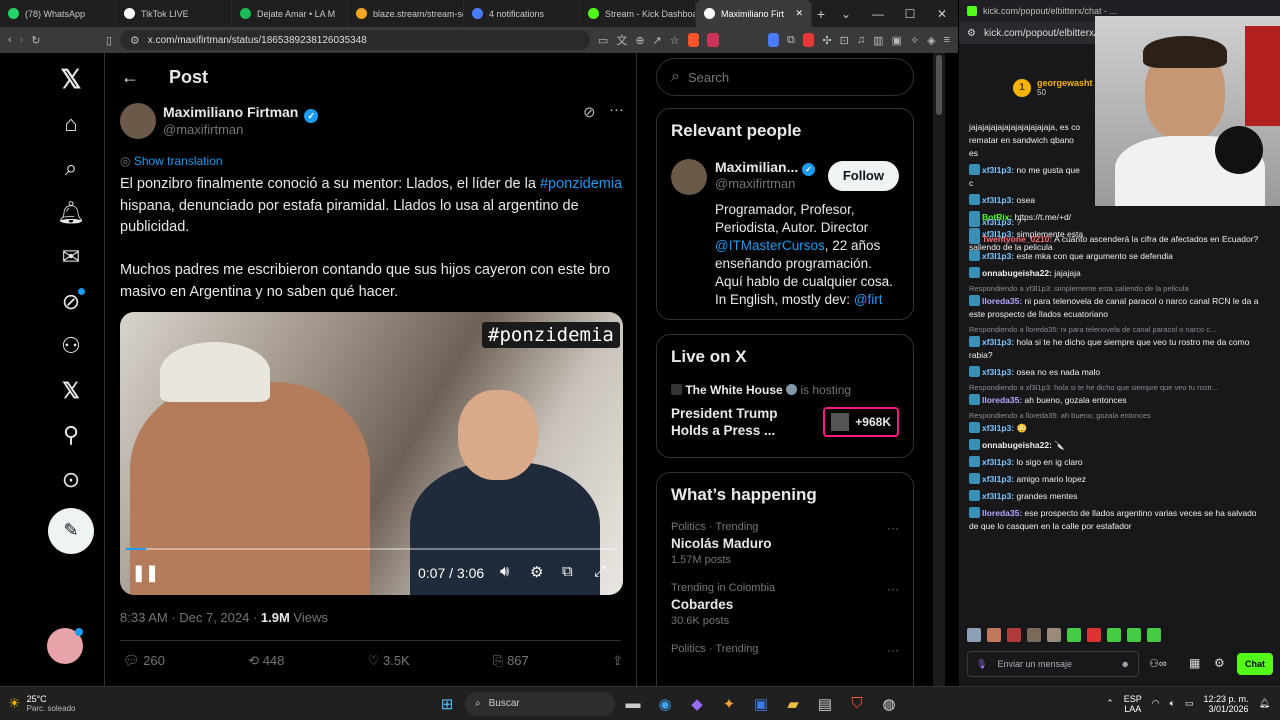 The image size is (1280, 720). I want to click on notepad-icon: ▤, so click(825, 704).